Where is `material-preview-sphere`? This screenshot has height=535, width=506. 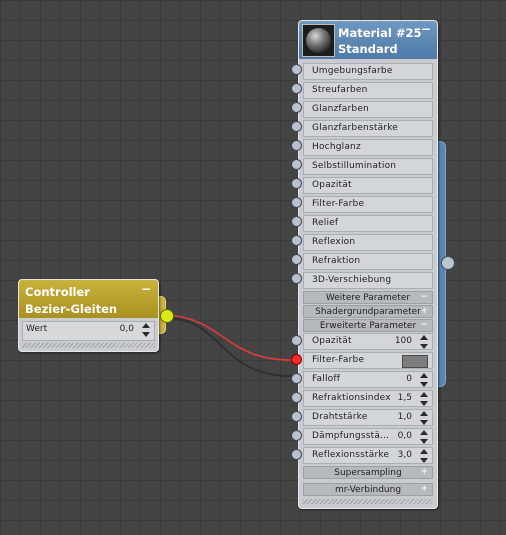
material-preview-sphere is located at coordinates (318, 40).